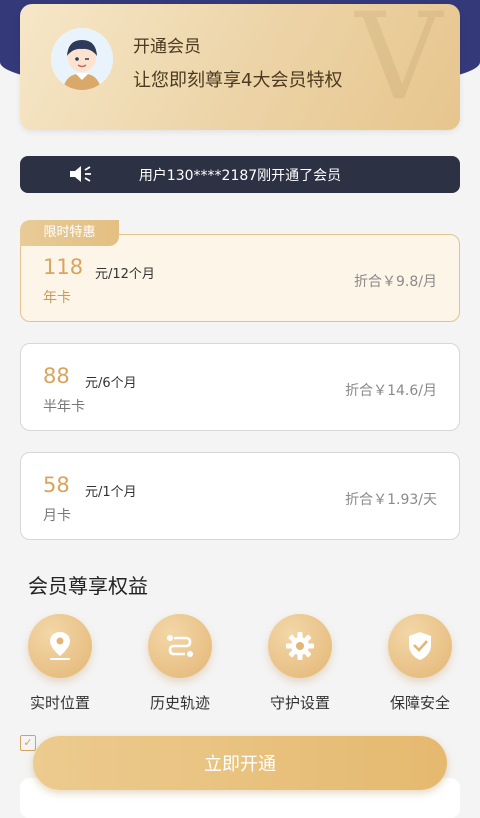  Describe the element at coordinates (59, 703) in the screenshot. I see `benefit-label: 实时位置` at that location.